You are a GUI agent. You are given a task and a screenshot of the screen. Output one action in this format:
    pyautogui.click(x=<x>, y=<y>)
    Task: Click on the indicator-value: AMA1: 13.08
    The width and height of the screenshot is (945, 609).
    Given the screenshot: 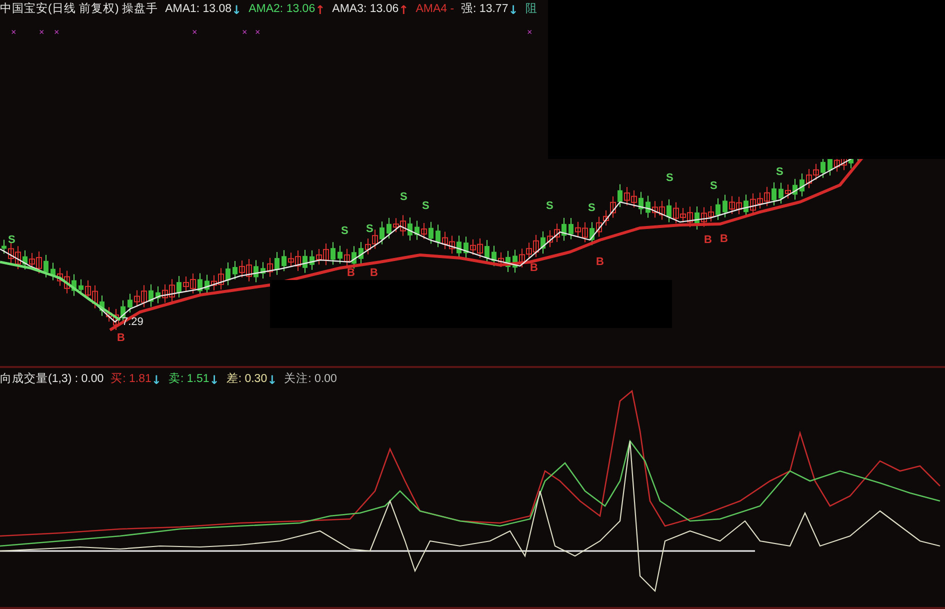 What is the action you would take?
    pyautogui.click(x=198, y=10)
    